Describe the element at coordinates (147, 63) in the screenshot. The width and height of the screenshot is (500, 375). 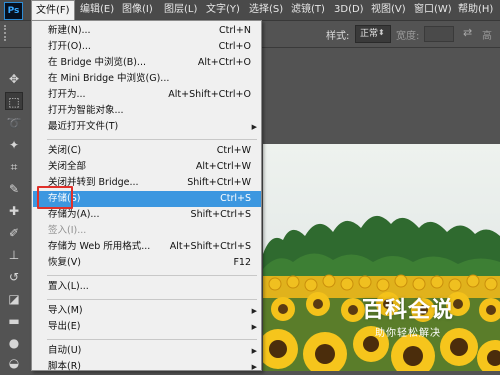
I see `menu-item-browse-bridge: 在 Bridge 中浏览(B)... Alt+Ctrl+O` at that location.